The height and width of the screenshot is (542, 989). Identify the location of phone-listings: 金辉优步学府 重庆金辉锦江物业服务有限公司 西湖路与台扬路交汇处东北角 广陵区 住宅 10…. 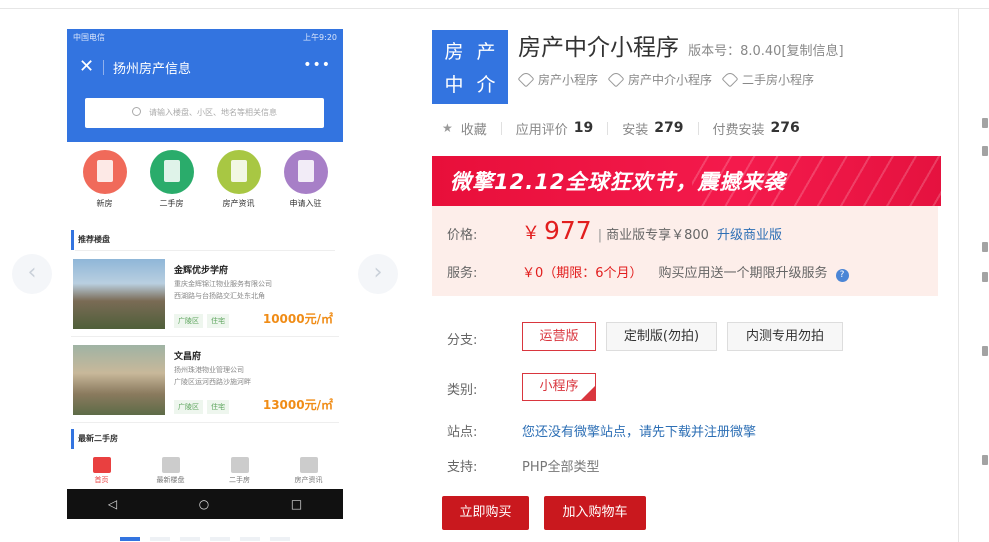
(205, 337).